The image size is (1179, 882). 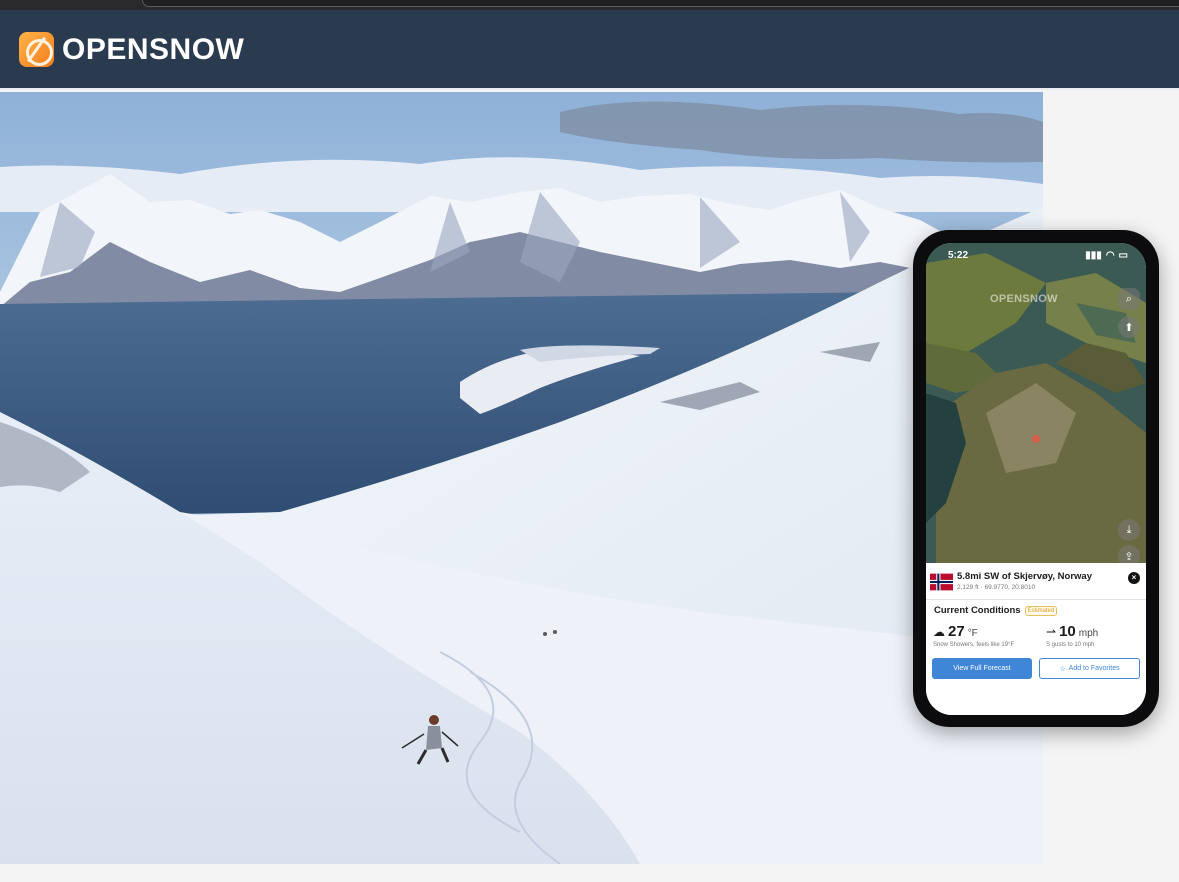 I want to click on browser-chrome, so click(x=589, y=5).